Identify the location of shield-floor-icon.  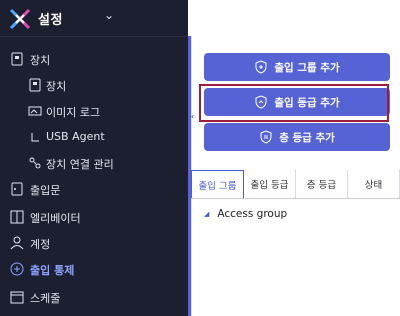
(266, 137).